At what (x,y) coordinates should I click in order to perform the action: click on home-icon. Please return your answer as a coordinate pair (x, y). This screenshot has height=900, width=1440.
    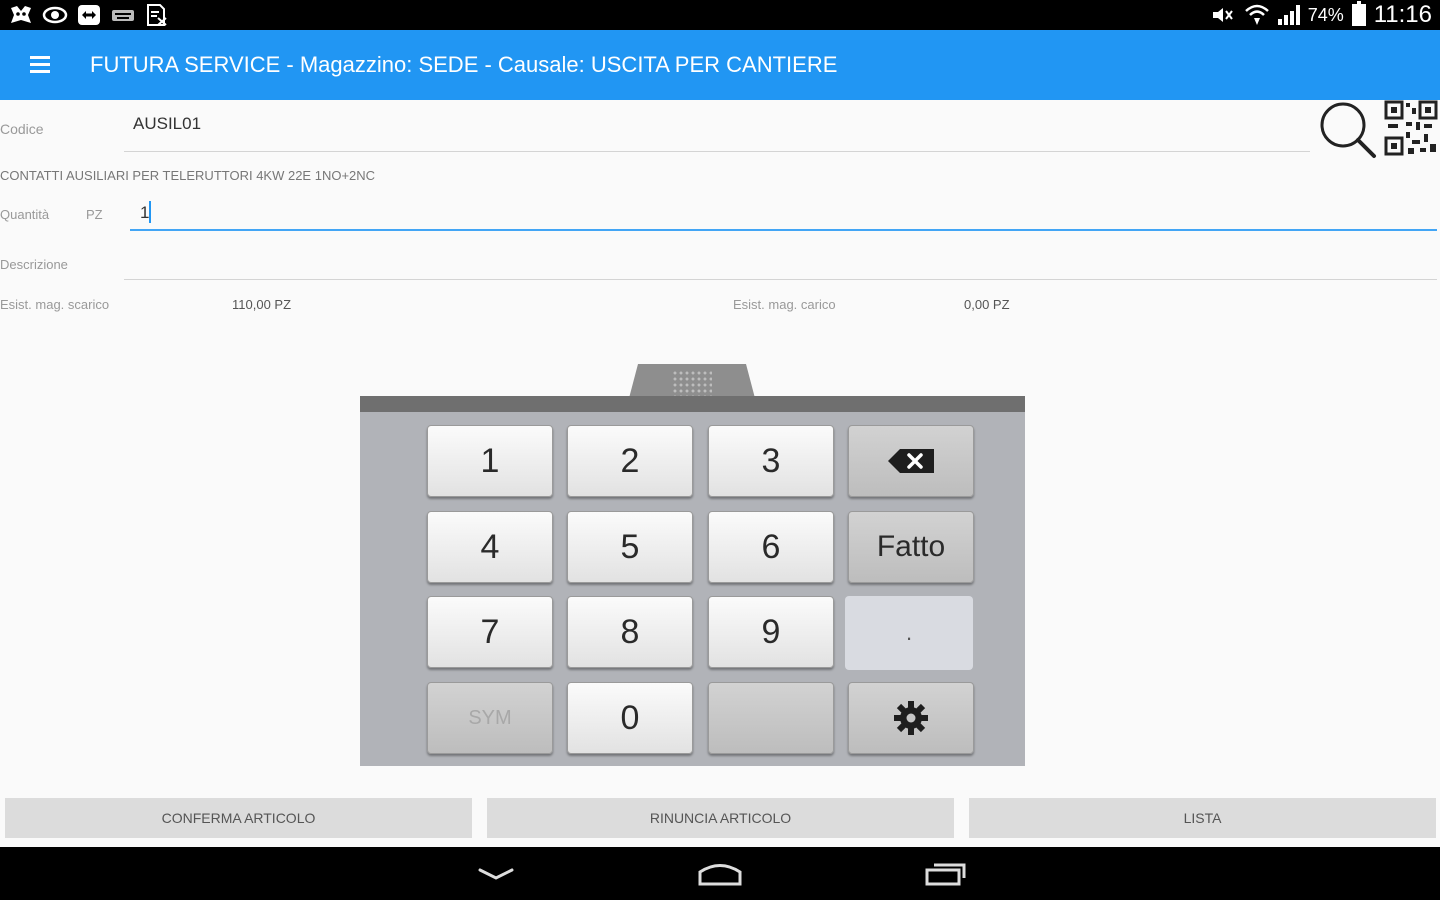
    Looking at the image, I should click on (720, 874).